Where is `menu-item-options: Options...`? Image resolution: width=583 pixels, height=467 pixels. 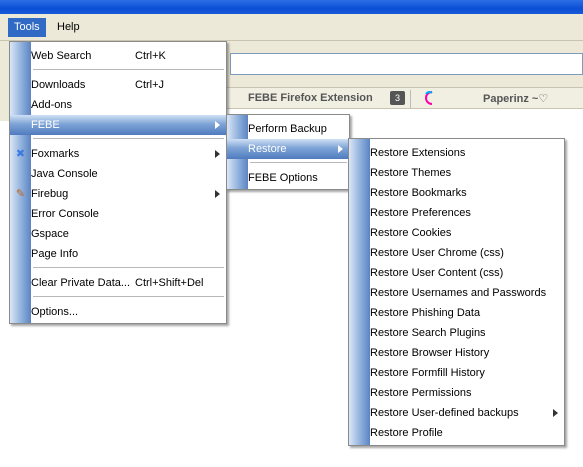 menu-item-options: Options... is located at coordinates (118, 312).